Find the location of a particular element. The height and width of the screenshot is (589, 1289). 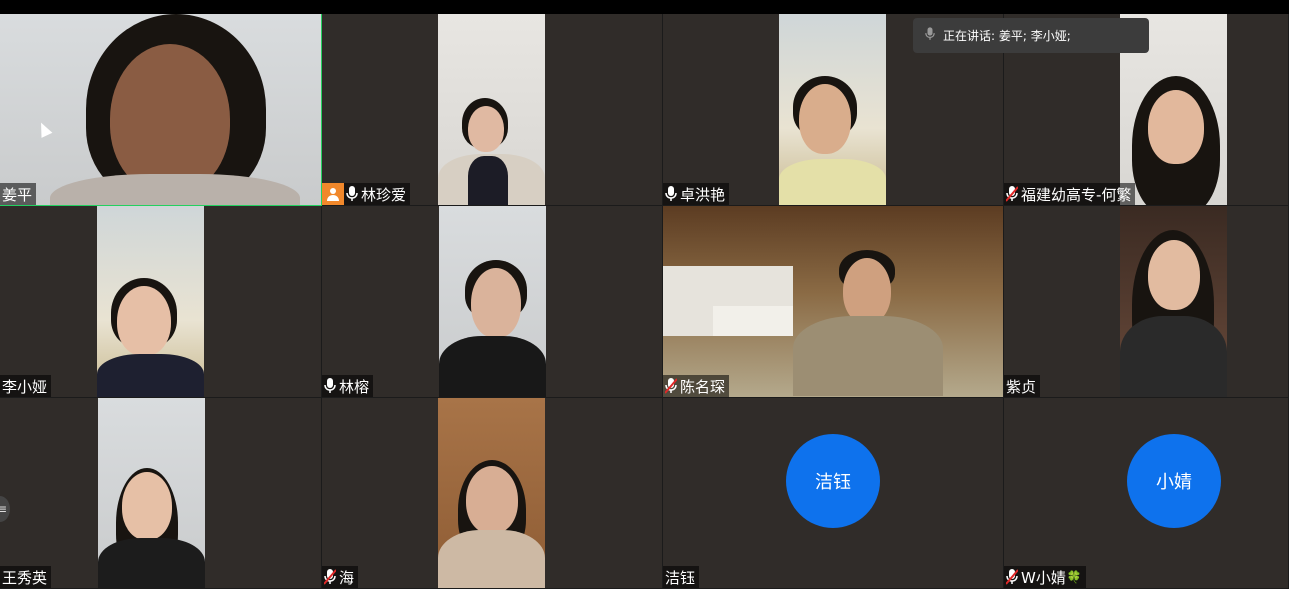

participant-name-label: 陈名琛 is located at coordinates (696, 386).